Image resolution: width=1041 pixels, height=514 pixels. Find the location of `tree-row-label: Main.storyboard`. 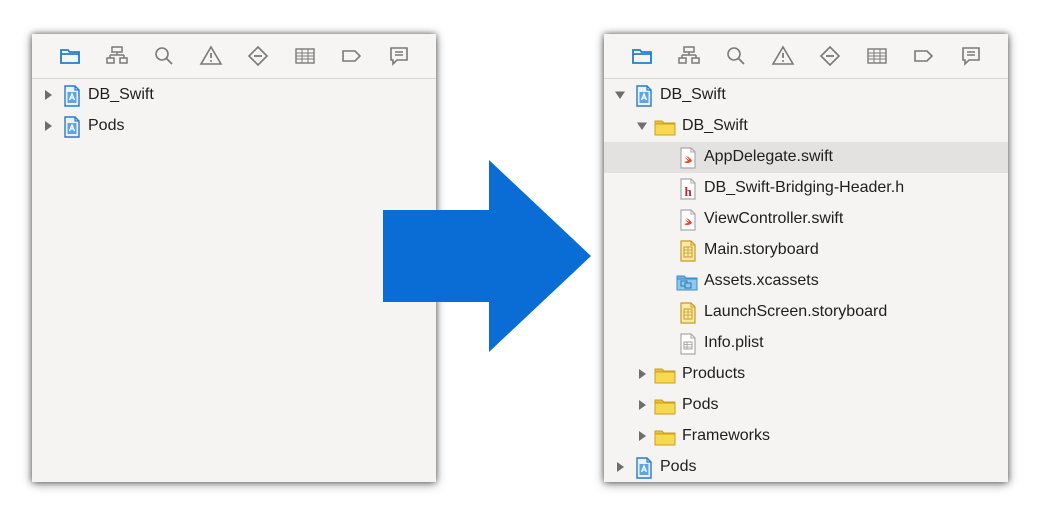

tree-row-label: Main.storyboard is located at coordinates (761, 249).